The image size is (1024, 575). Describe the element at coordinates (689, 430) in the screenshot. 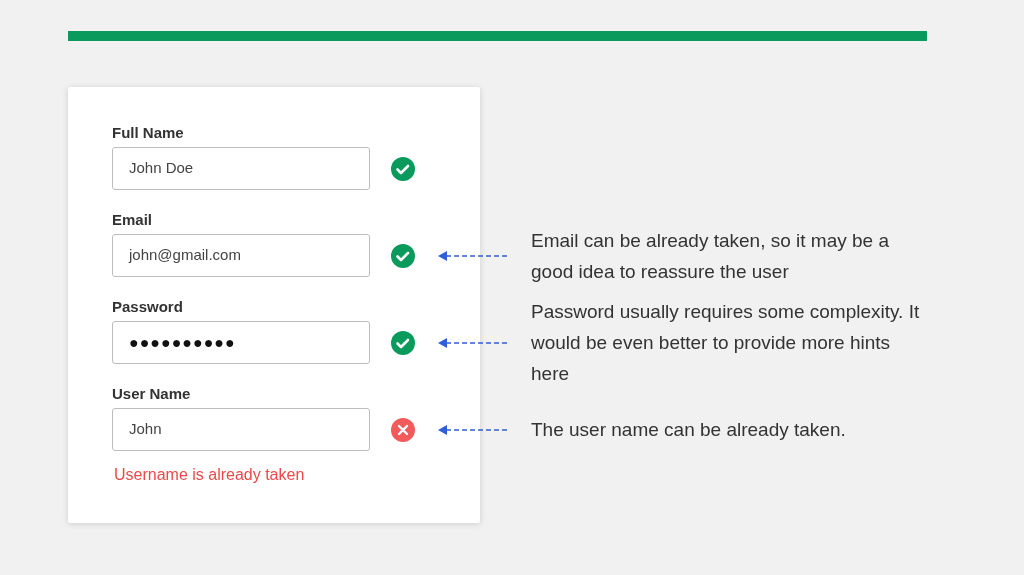

I see `annotation-text: The user name can be already taken.` at that location.